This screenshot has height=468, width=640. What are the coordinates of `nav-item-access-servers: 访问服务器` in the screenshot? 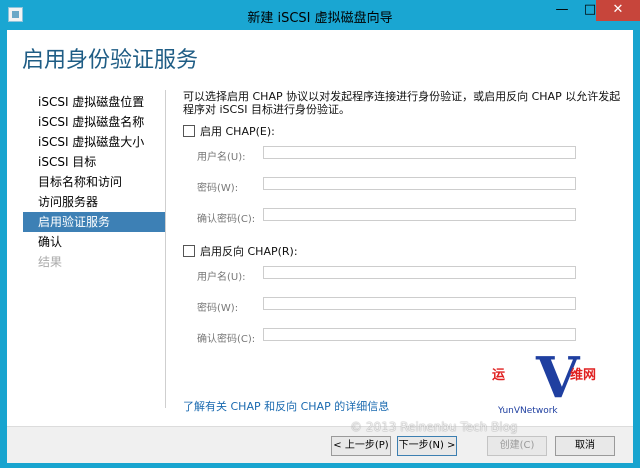 It's located at (94, 202).